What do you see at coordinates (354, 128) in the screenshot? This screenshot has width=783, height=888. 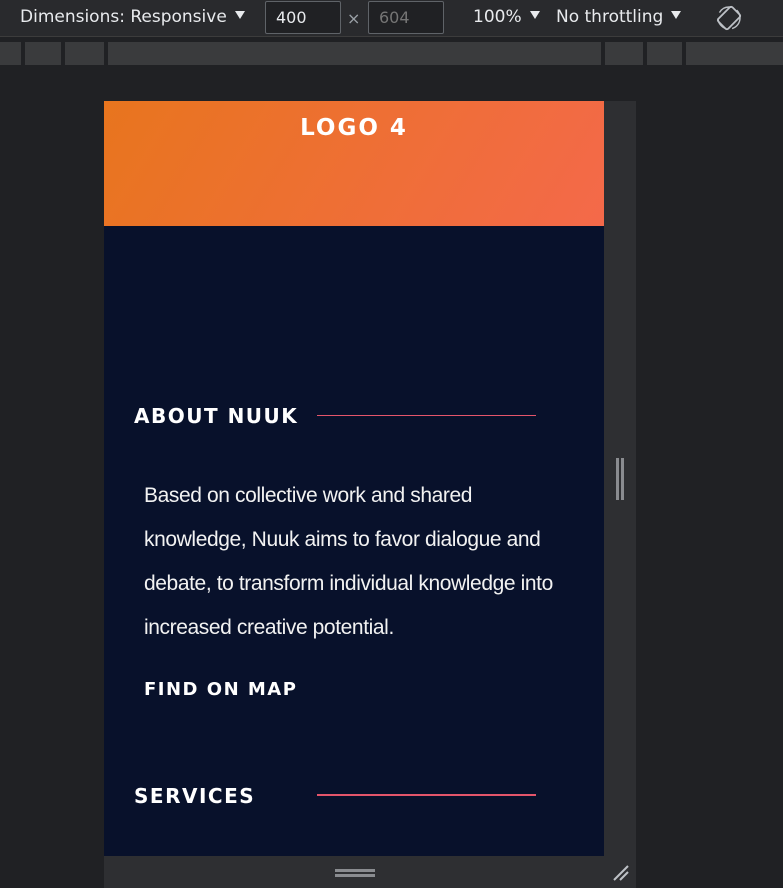 I see `site-logo: LOGO 4` at bounding box center [354, 128].